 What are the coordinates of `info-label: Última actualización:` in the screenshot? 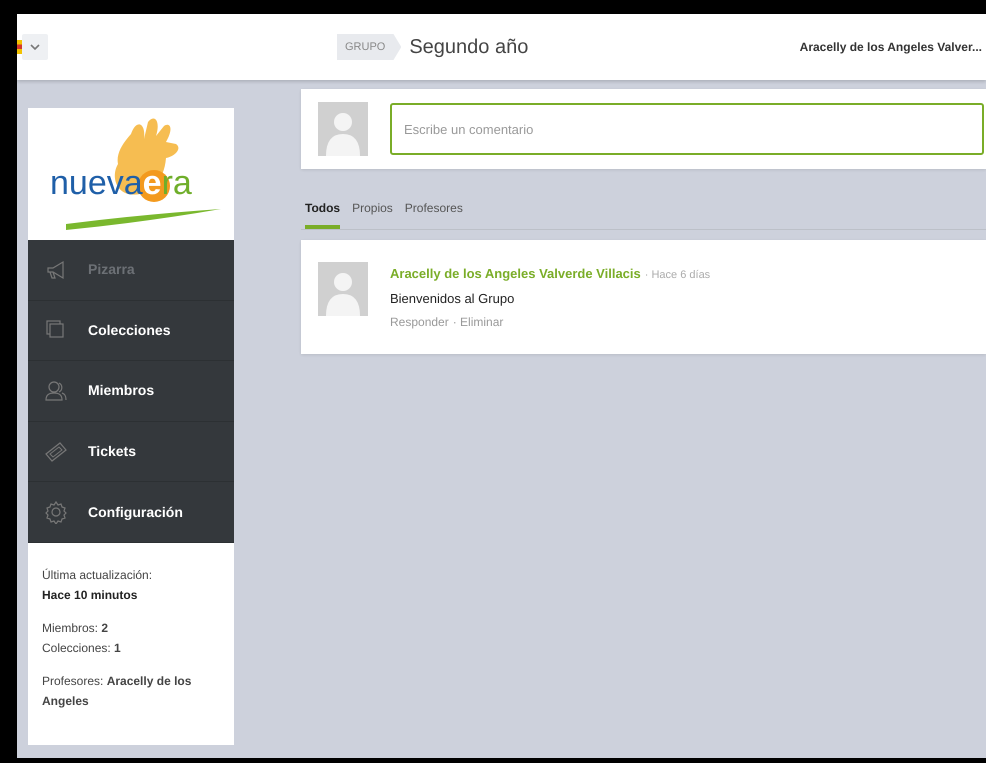 It's located at (98, 575).